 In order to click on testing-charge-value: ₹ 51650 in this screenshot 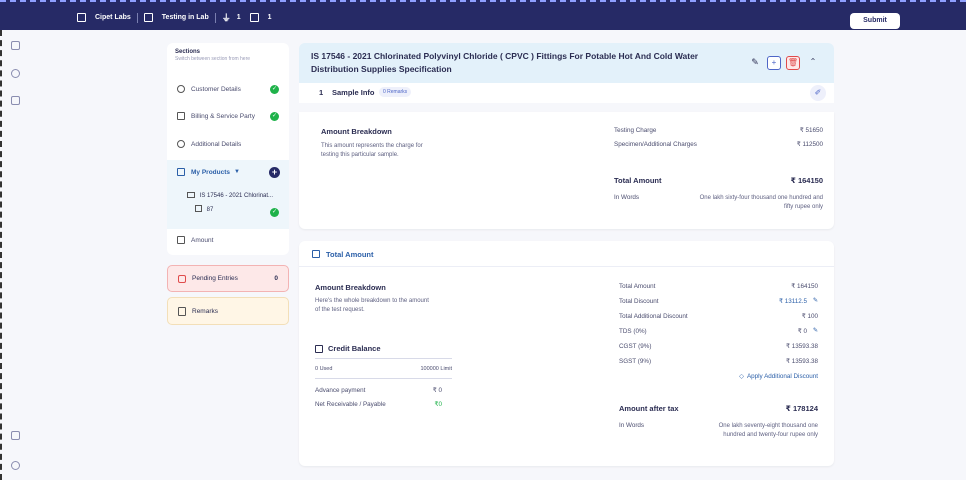, I will do `click(811, 130)`.